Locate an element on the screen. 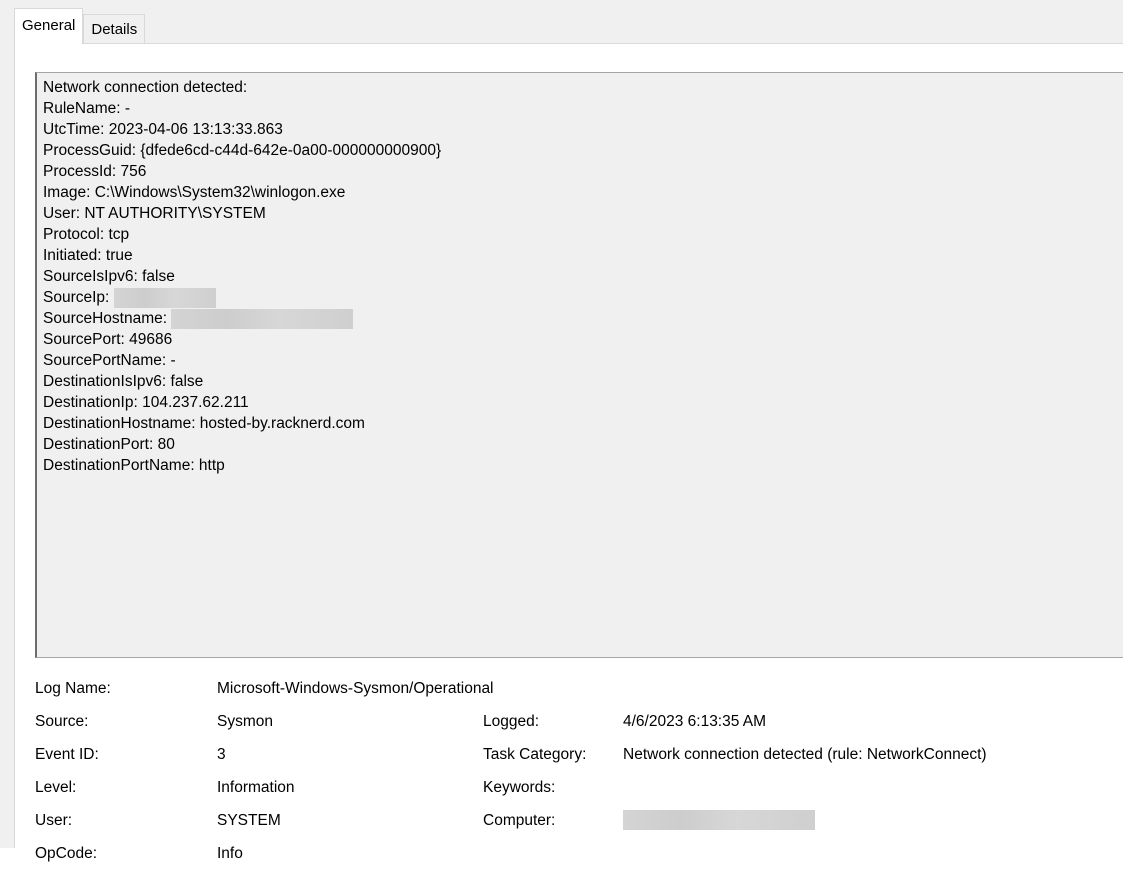 This screenshot has height=870, width=1123. desc-line: DestinationPort: 80 is located at coordinates (109, 444).